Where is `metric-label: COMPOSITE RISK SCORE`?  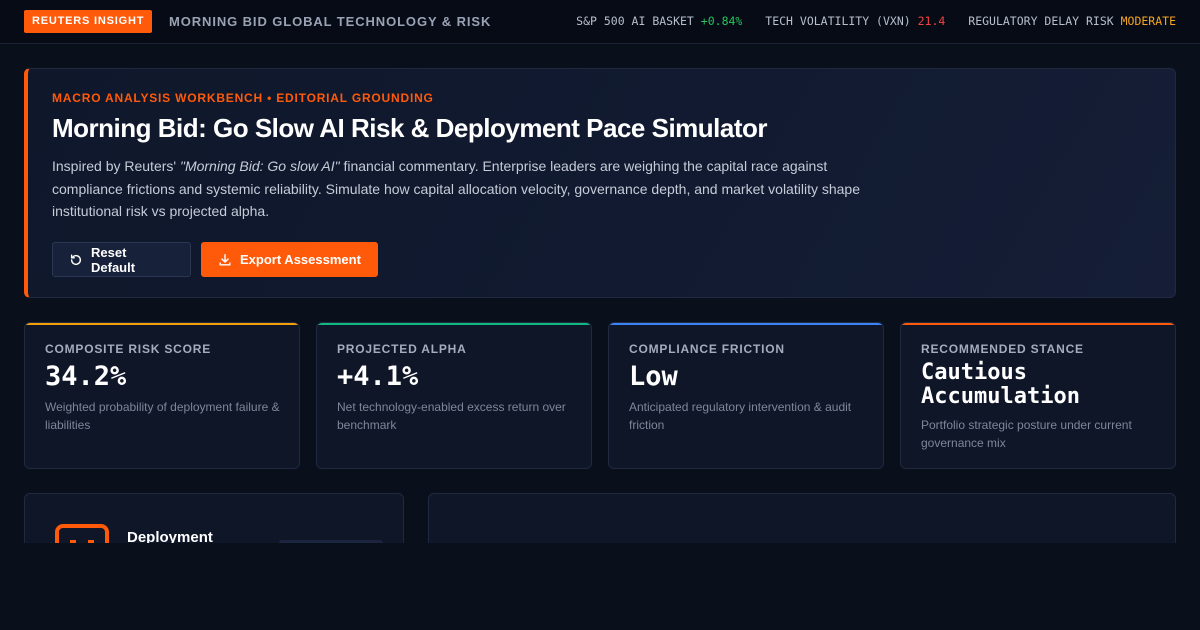
metric-label: COMPOSITE RISK SCORE is located at coordinates (128, 349).